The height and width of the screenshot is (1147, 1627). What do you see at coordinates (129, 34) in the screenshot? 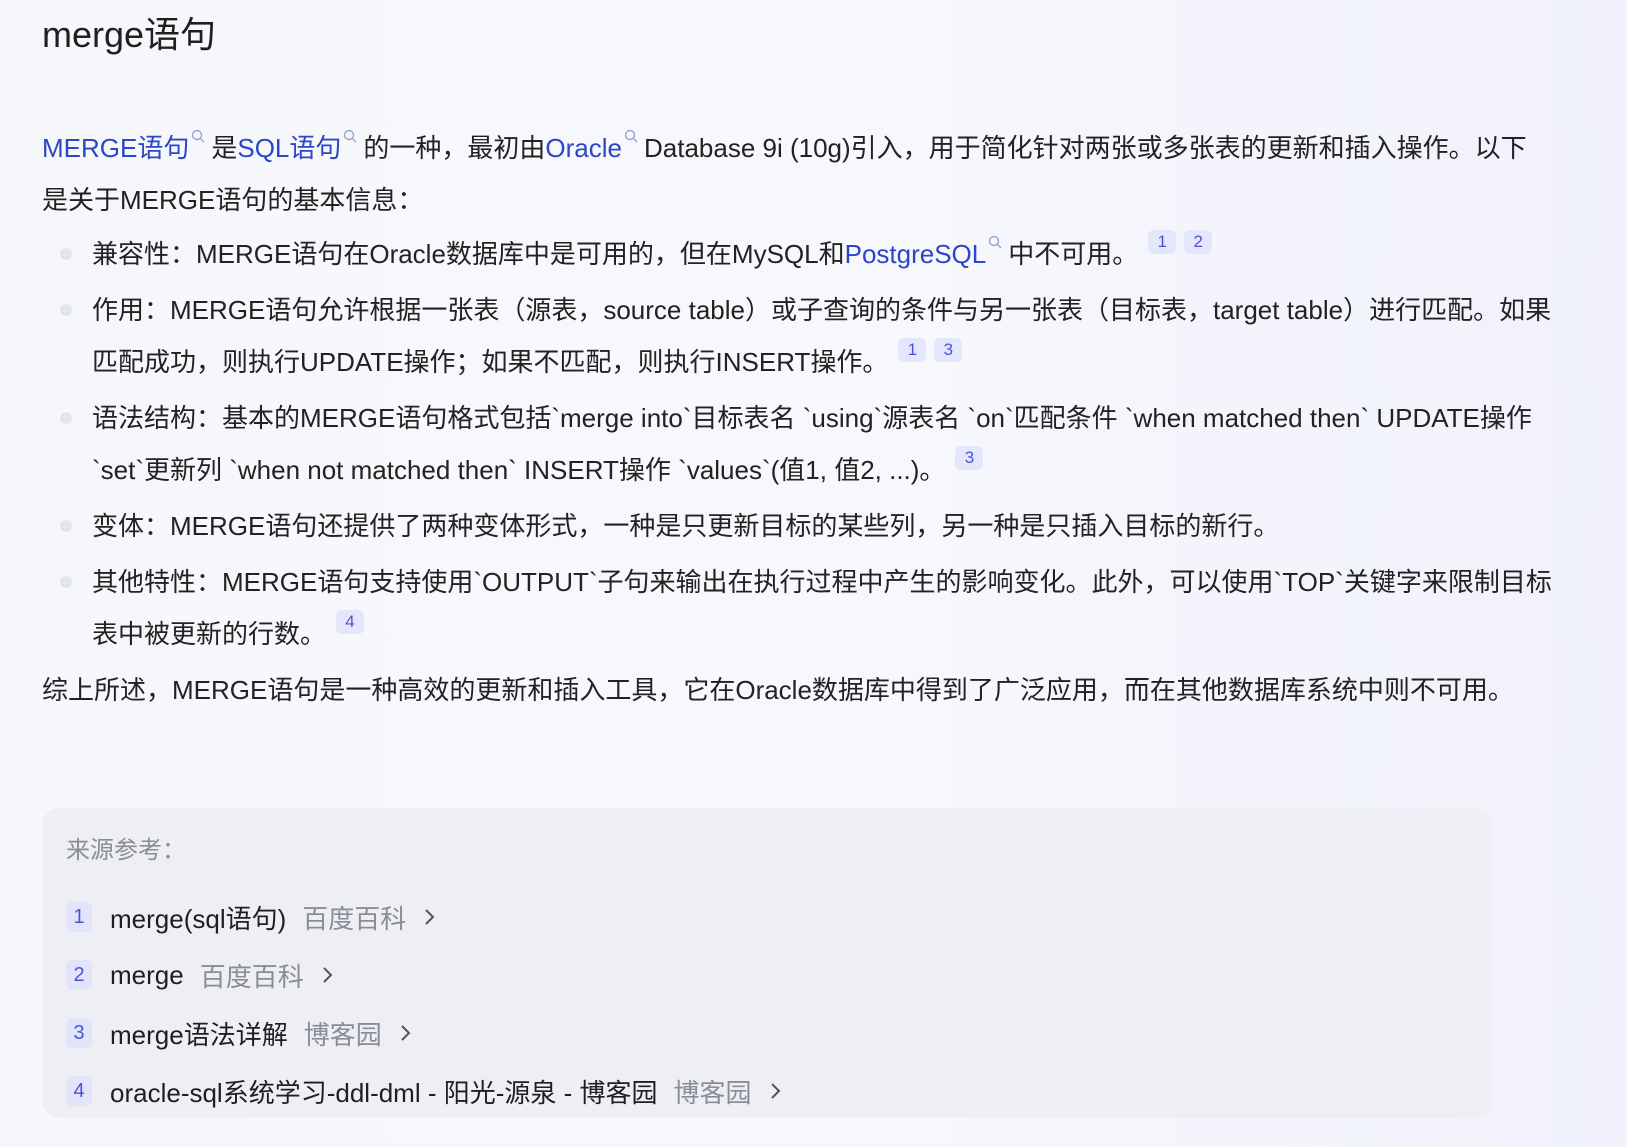
I see `page-title: merge语句` at bounding box center [129, 34].